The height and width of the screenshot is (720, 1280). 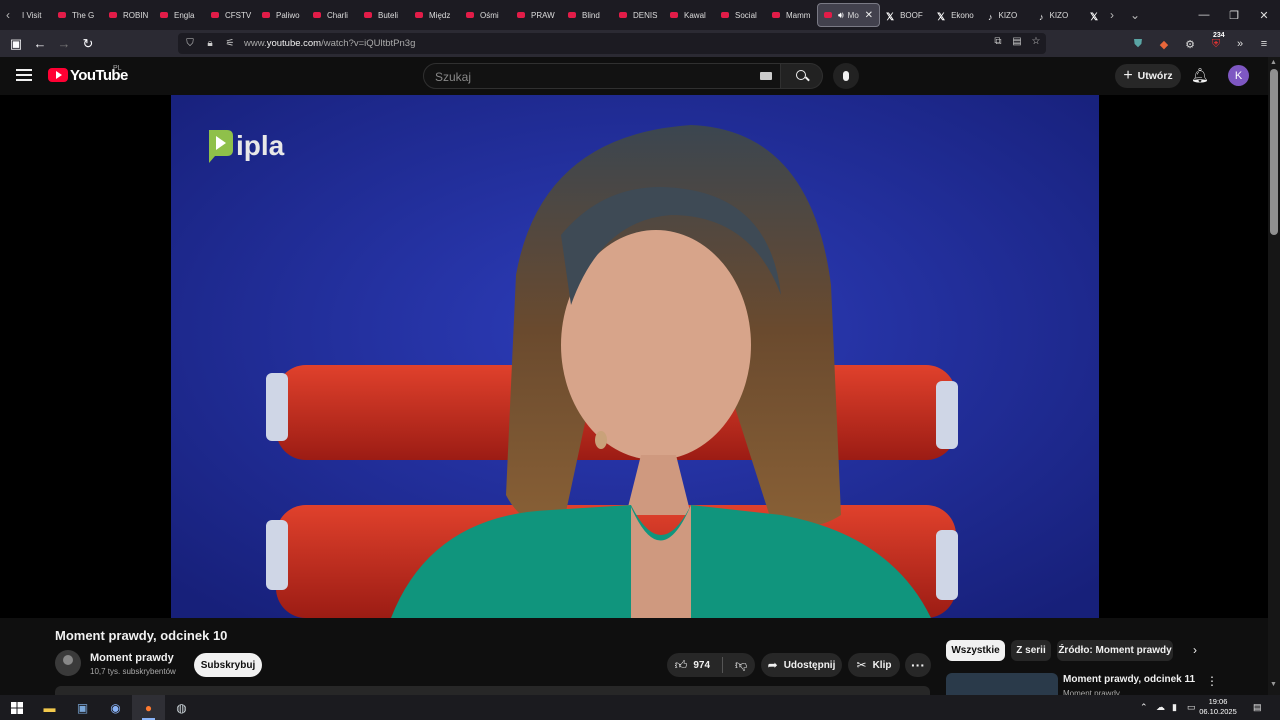 I want to click on reader-view-icon: ▤, so click(x=1017, y=43).